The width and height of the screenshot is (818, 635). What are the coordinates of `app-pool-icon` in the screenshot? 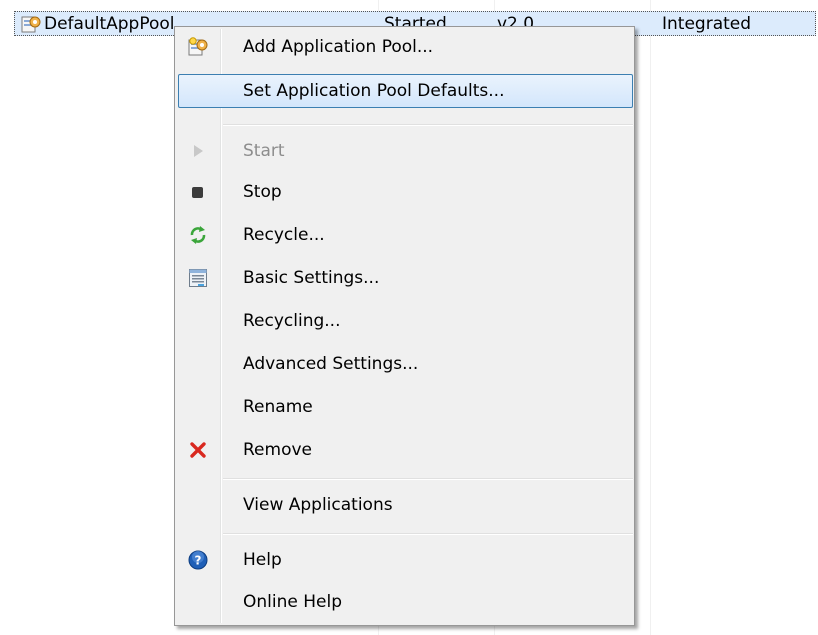 It's located at (31, 24).